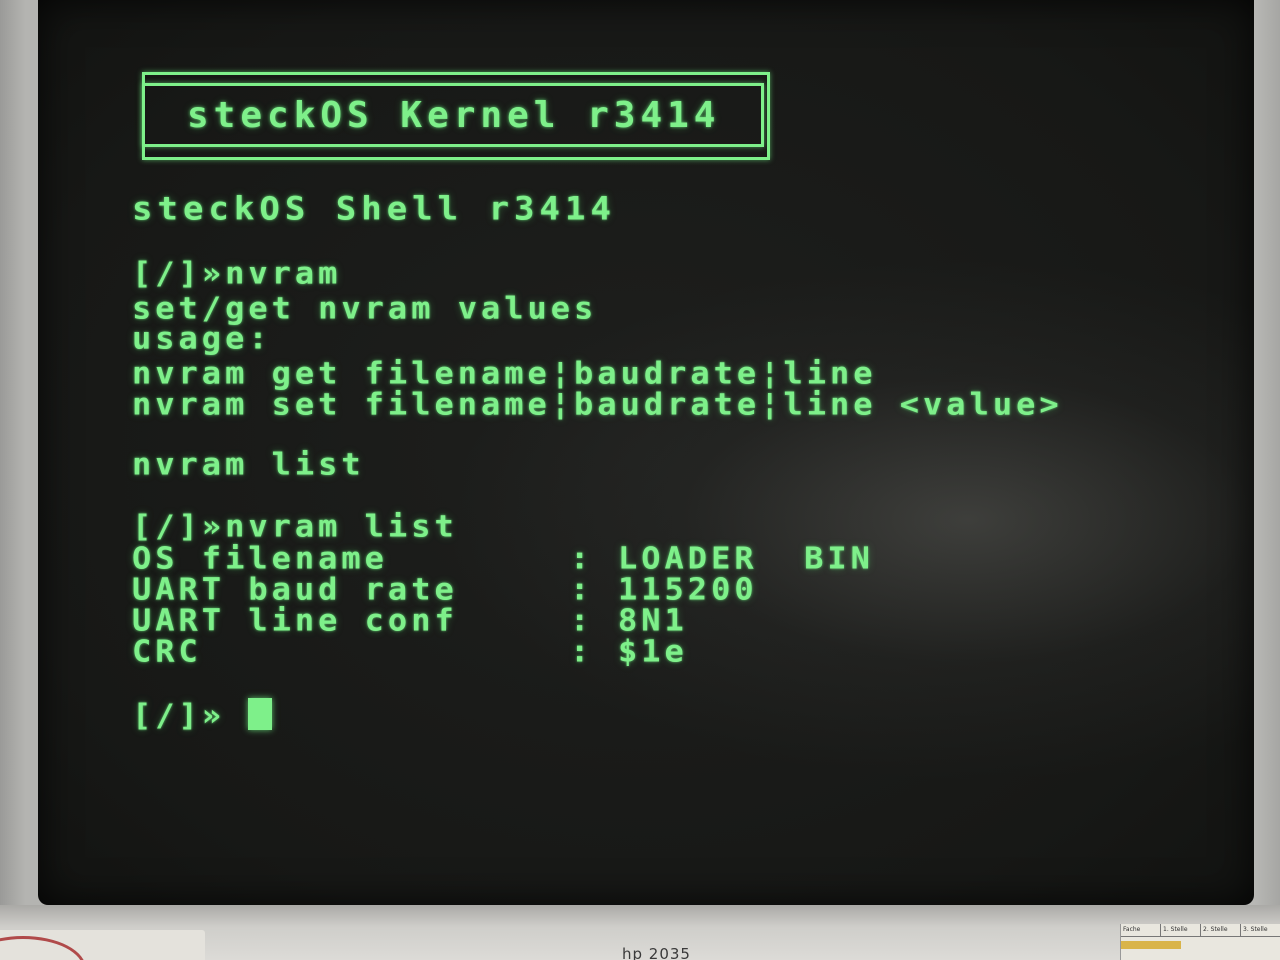  I want to click on sticker-stripe, so click(1151, 945).